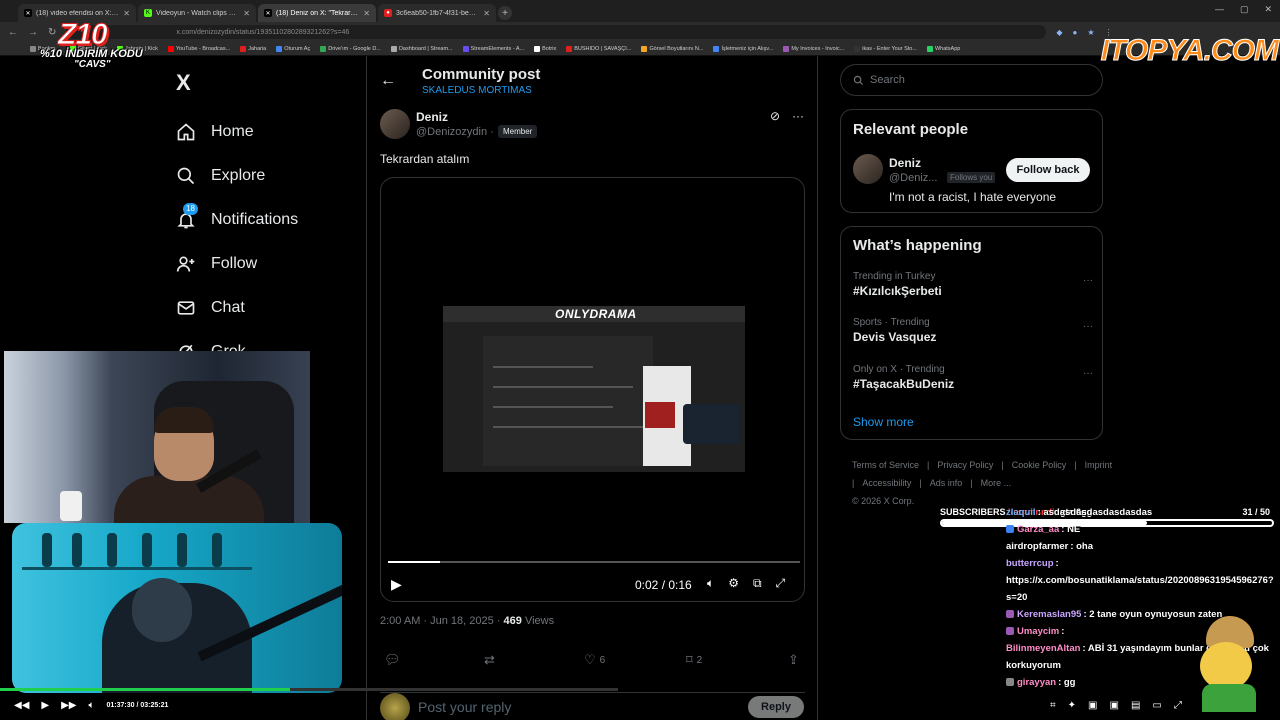  I want to click on trend-item: Sports · Trending Devis Vasquez ···, so click(973, 330).